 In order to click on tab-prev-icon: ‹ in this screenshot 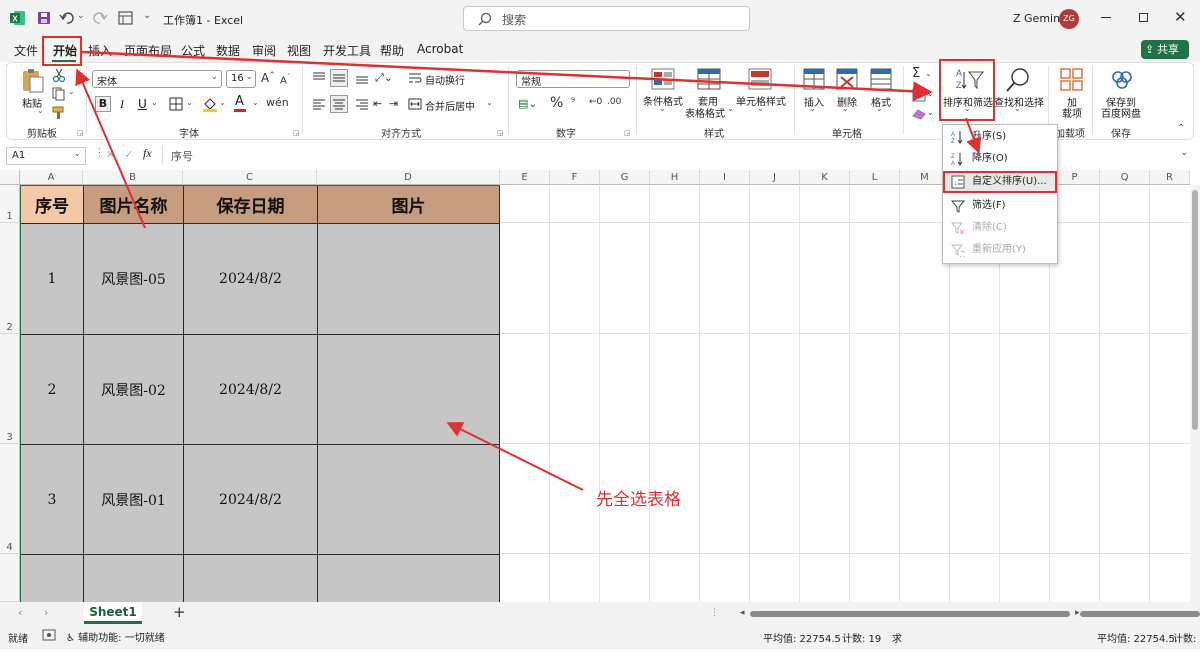, I will do `click(20, 612)`.